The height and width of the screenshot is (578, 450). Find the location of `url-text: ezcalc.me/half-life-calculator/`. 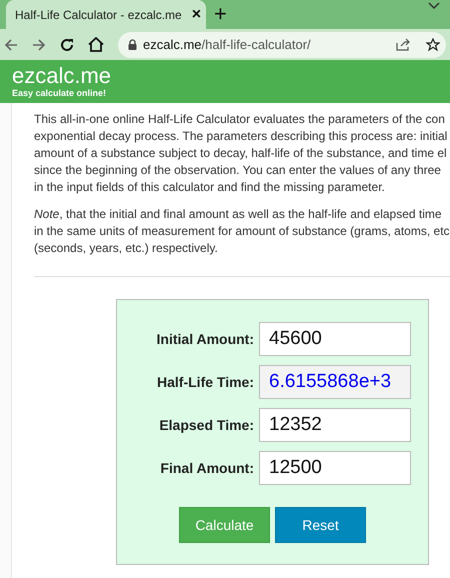

url-text: ezcalc.me/half-life-calculator/ is located at coordinates (227, 45).